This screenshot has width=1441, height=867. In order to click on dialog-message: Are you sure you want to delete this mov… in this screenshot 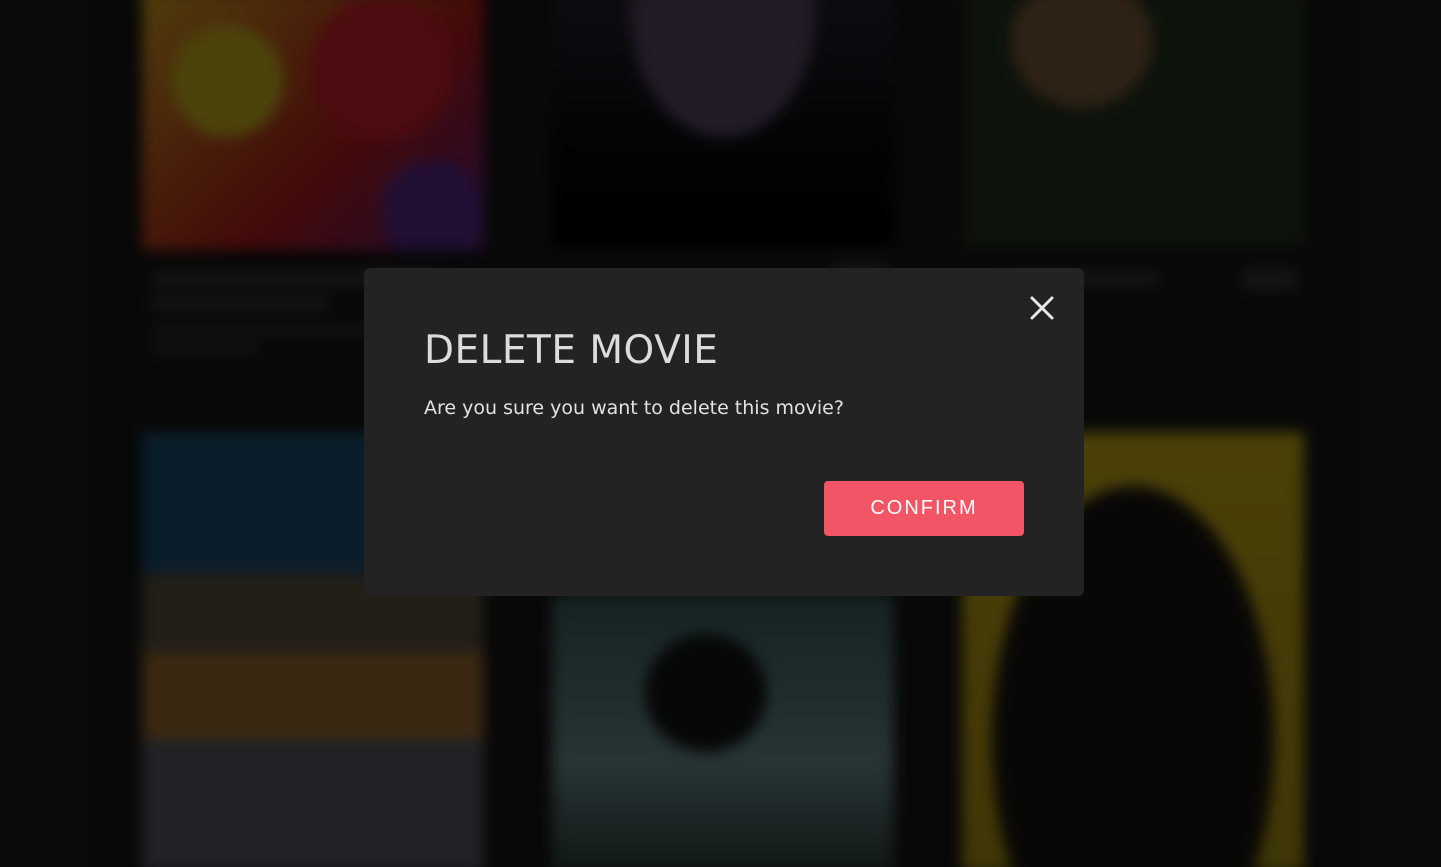, I will do `click(634, 408)`.